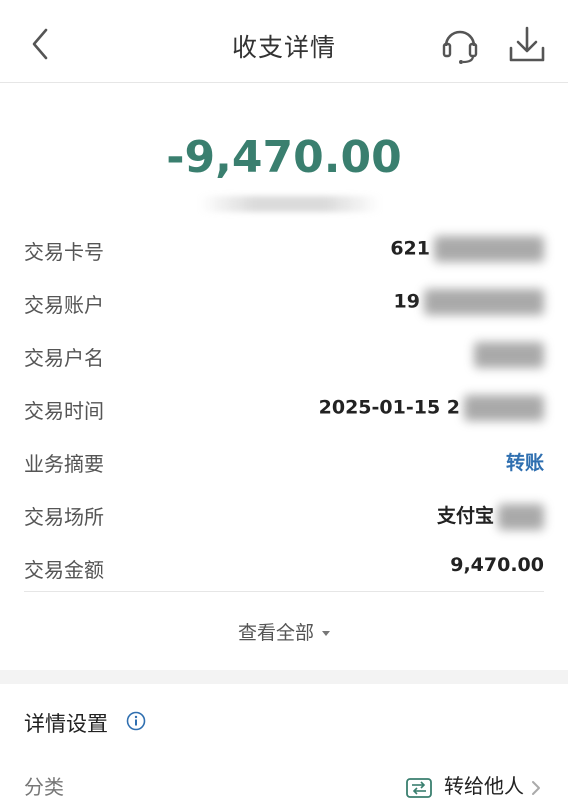  Describe the element at coordinates (64, 305) in the screenshot. I see `detail-label: 交易账户` at that location.